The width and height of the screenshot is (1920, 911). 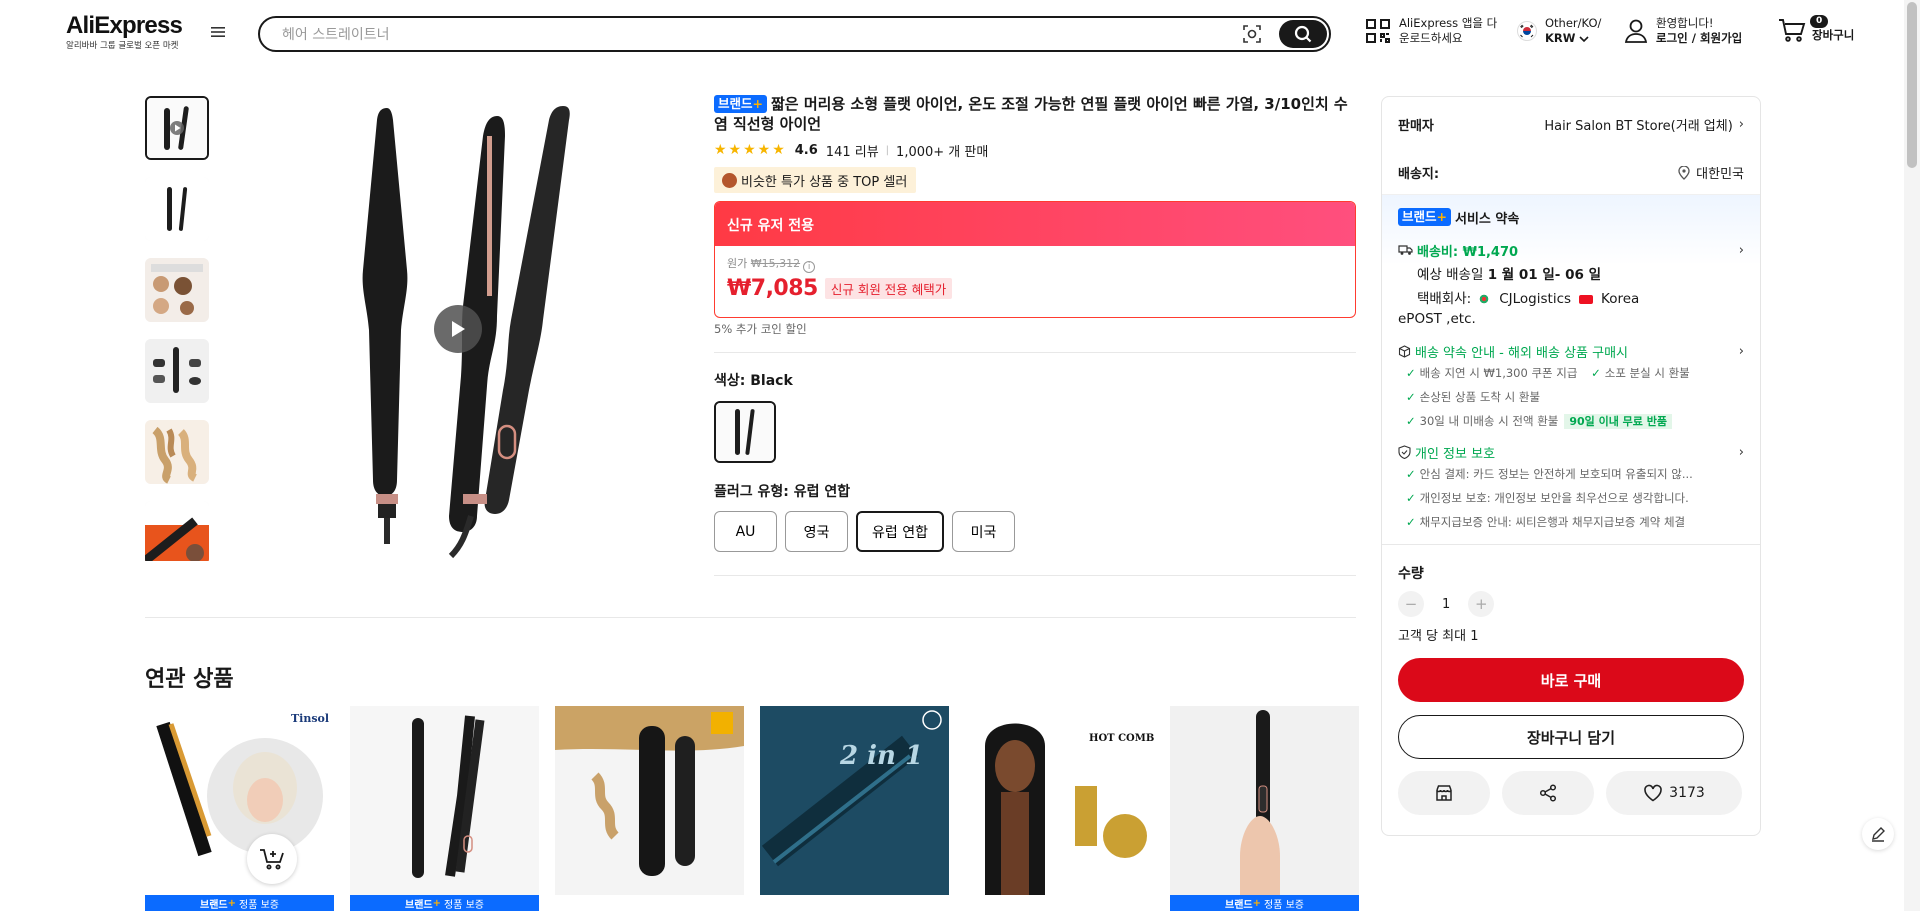 What do you see at coordinates (1687, 793) in the screenshot?
I see `wishlist-count: 3173` at bounding box center [1687, 793].